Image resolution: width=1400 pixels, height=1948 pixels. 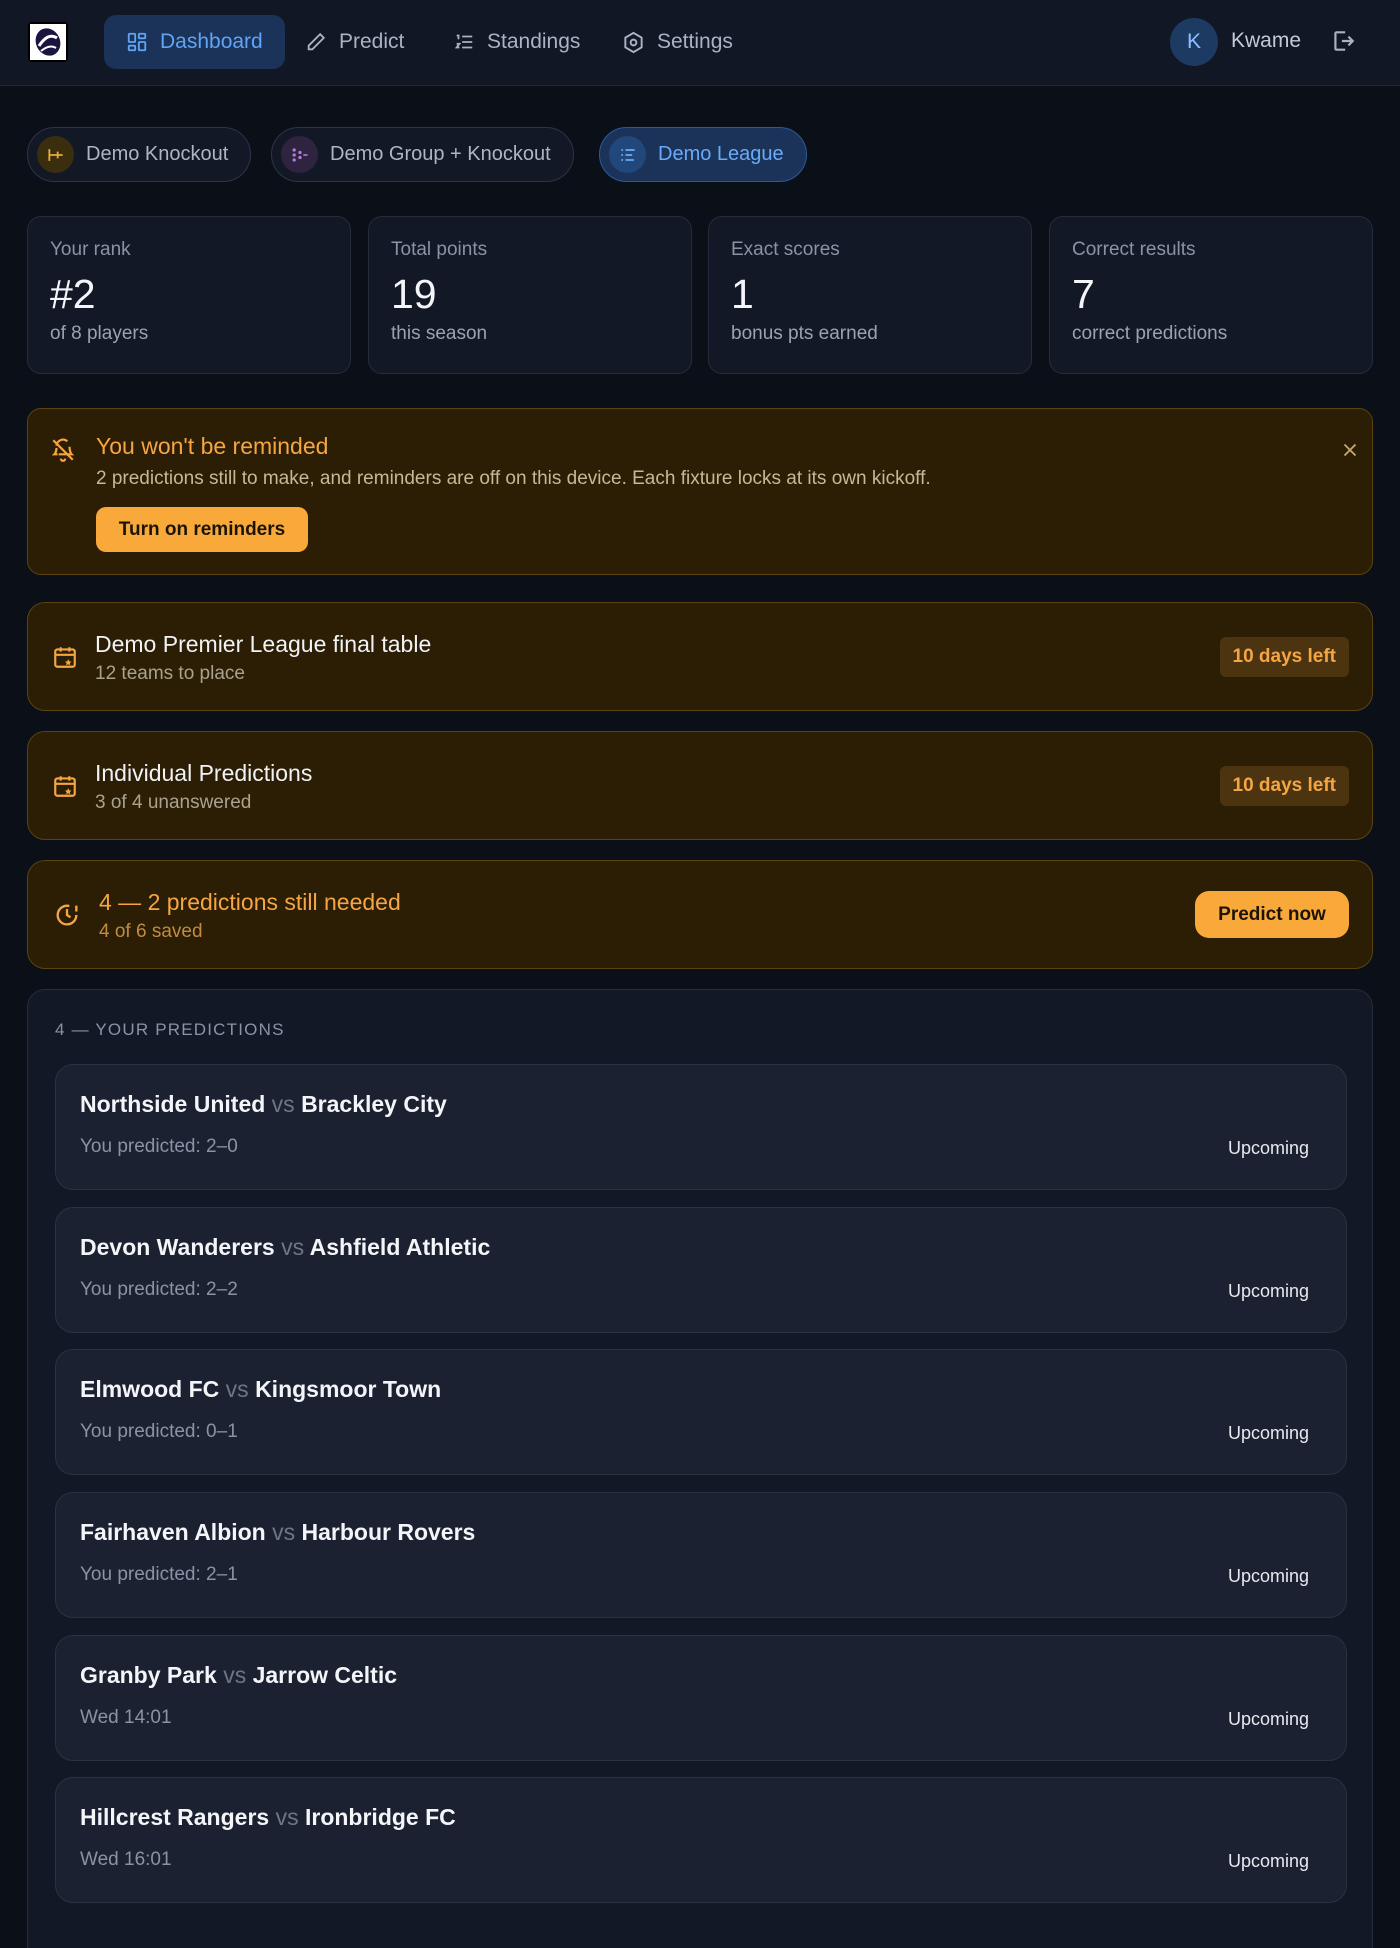 I want to click on competition-chip-label: Demo Knockout, so click(x=157, y=154).